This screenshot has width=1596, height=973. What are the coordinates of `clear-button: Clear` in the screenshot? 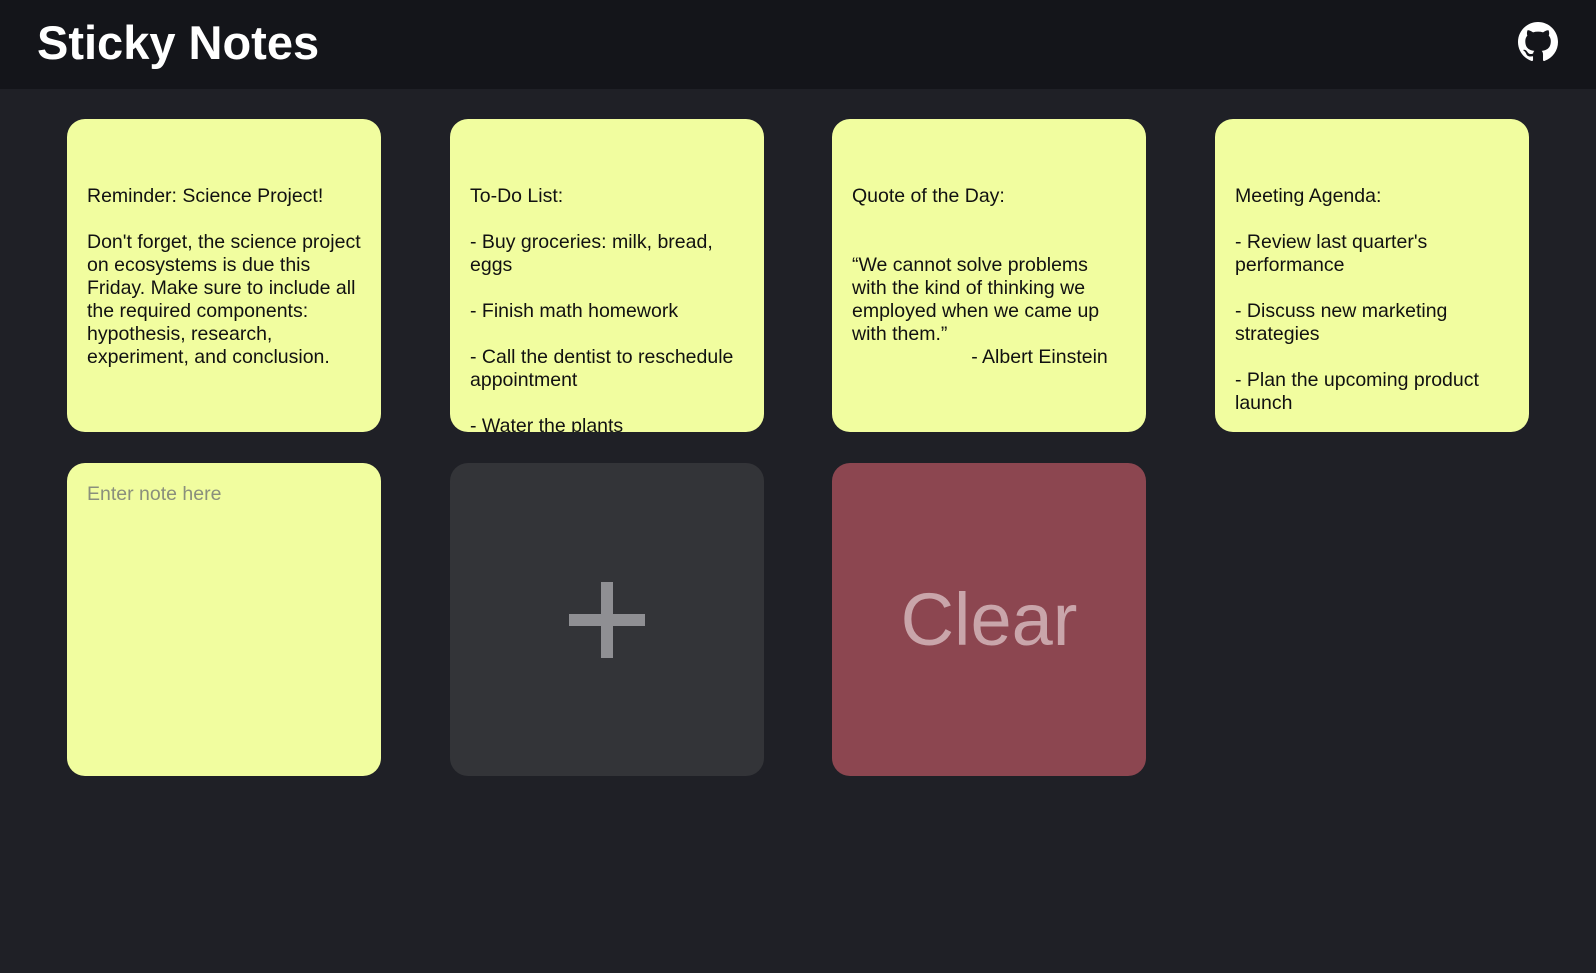 It's located at (989, 619).